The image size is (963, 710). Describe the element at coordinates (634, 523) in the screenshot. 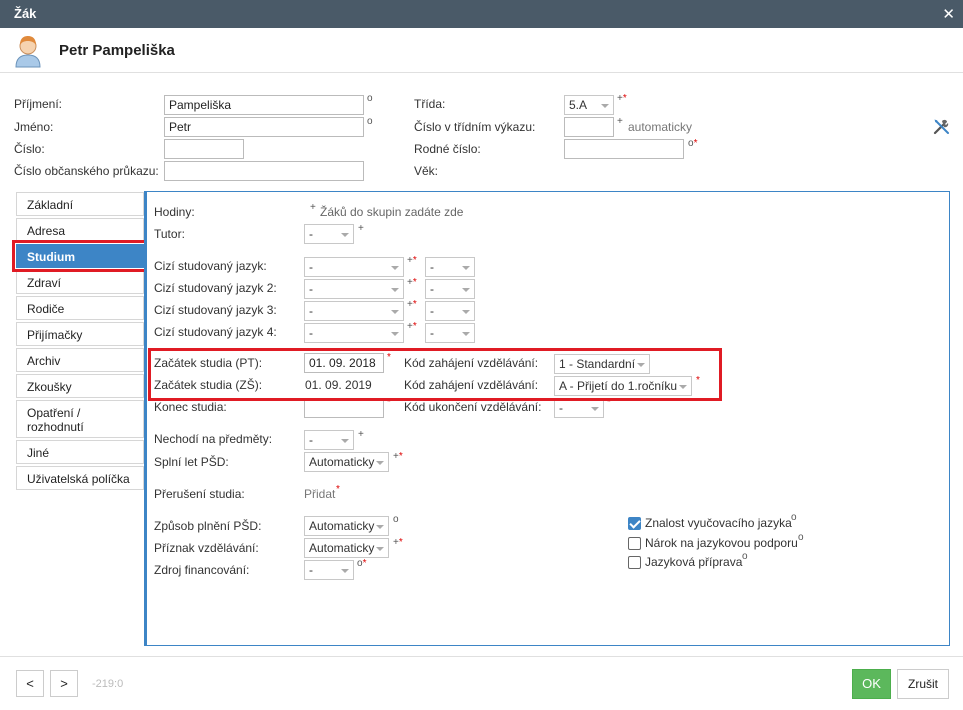

I see `language-knowledge-checkbox` at that location.